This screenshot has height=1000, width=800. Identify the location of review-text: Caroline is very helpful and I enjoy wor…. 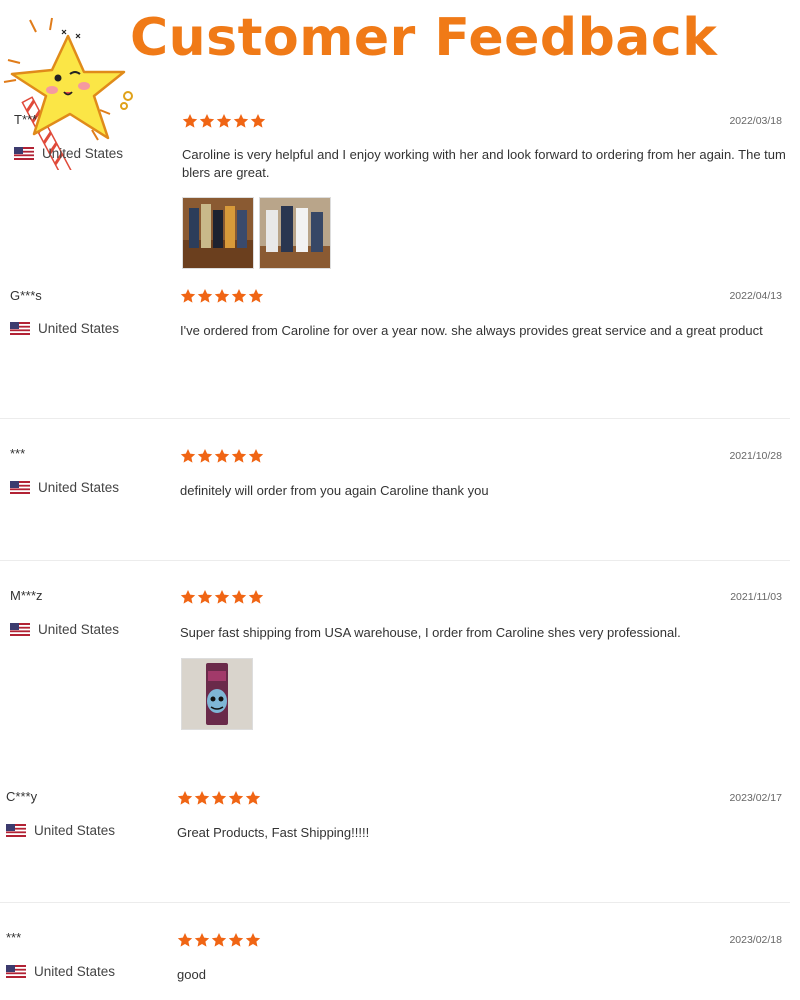
(484, 163).